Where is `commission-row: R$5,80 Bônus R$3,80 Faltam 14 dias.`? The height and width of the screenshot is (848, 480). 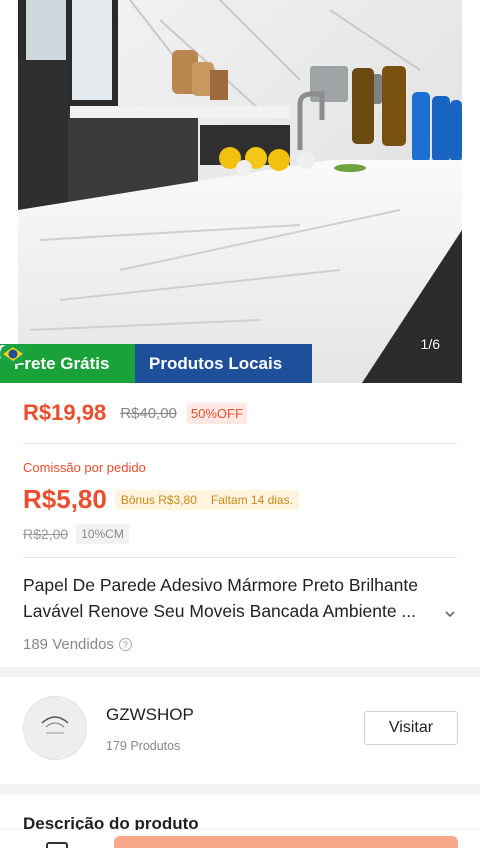 commission-row: R$5,80 Bônus R$3,80 Faltam 14 dias. is located at coordinates (161, 499).